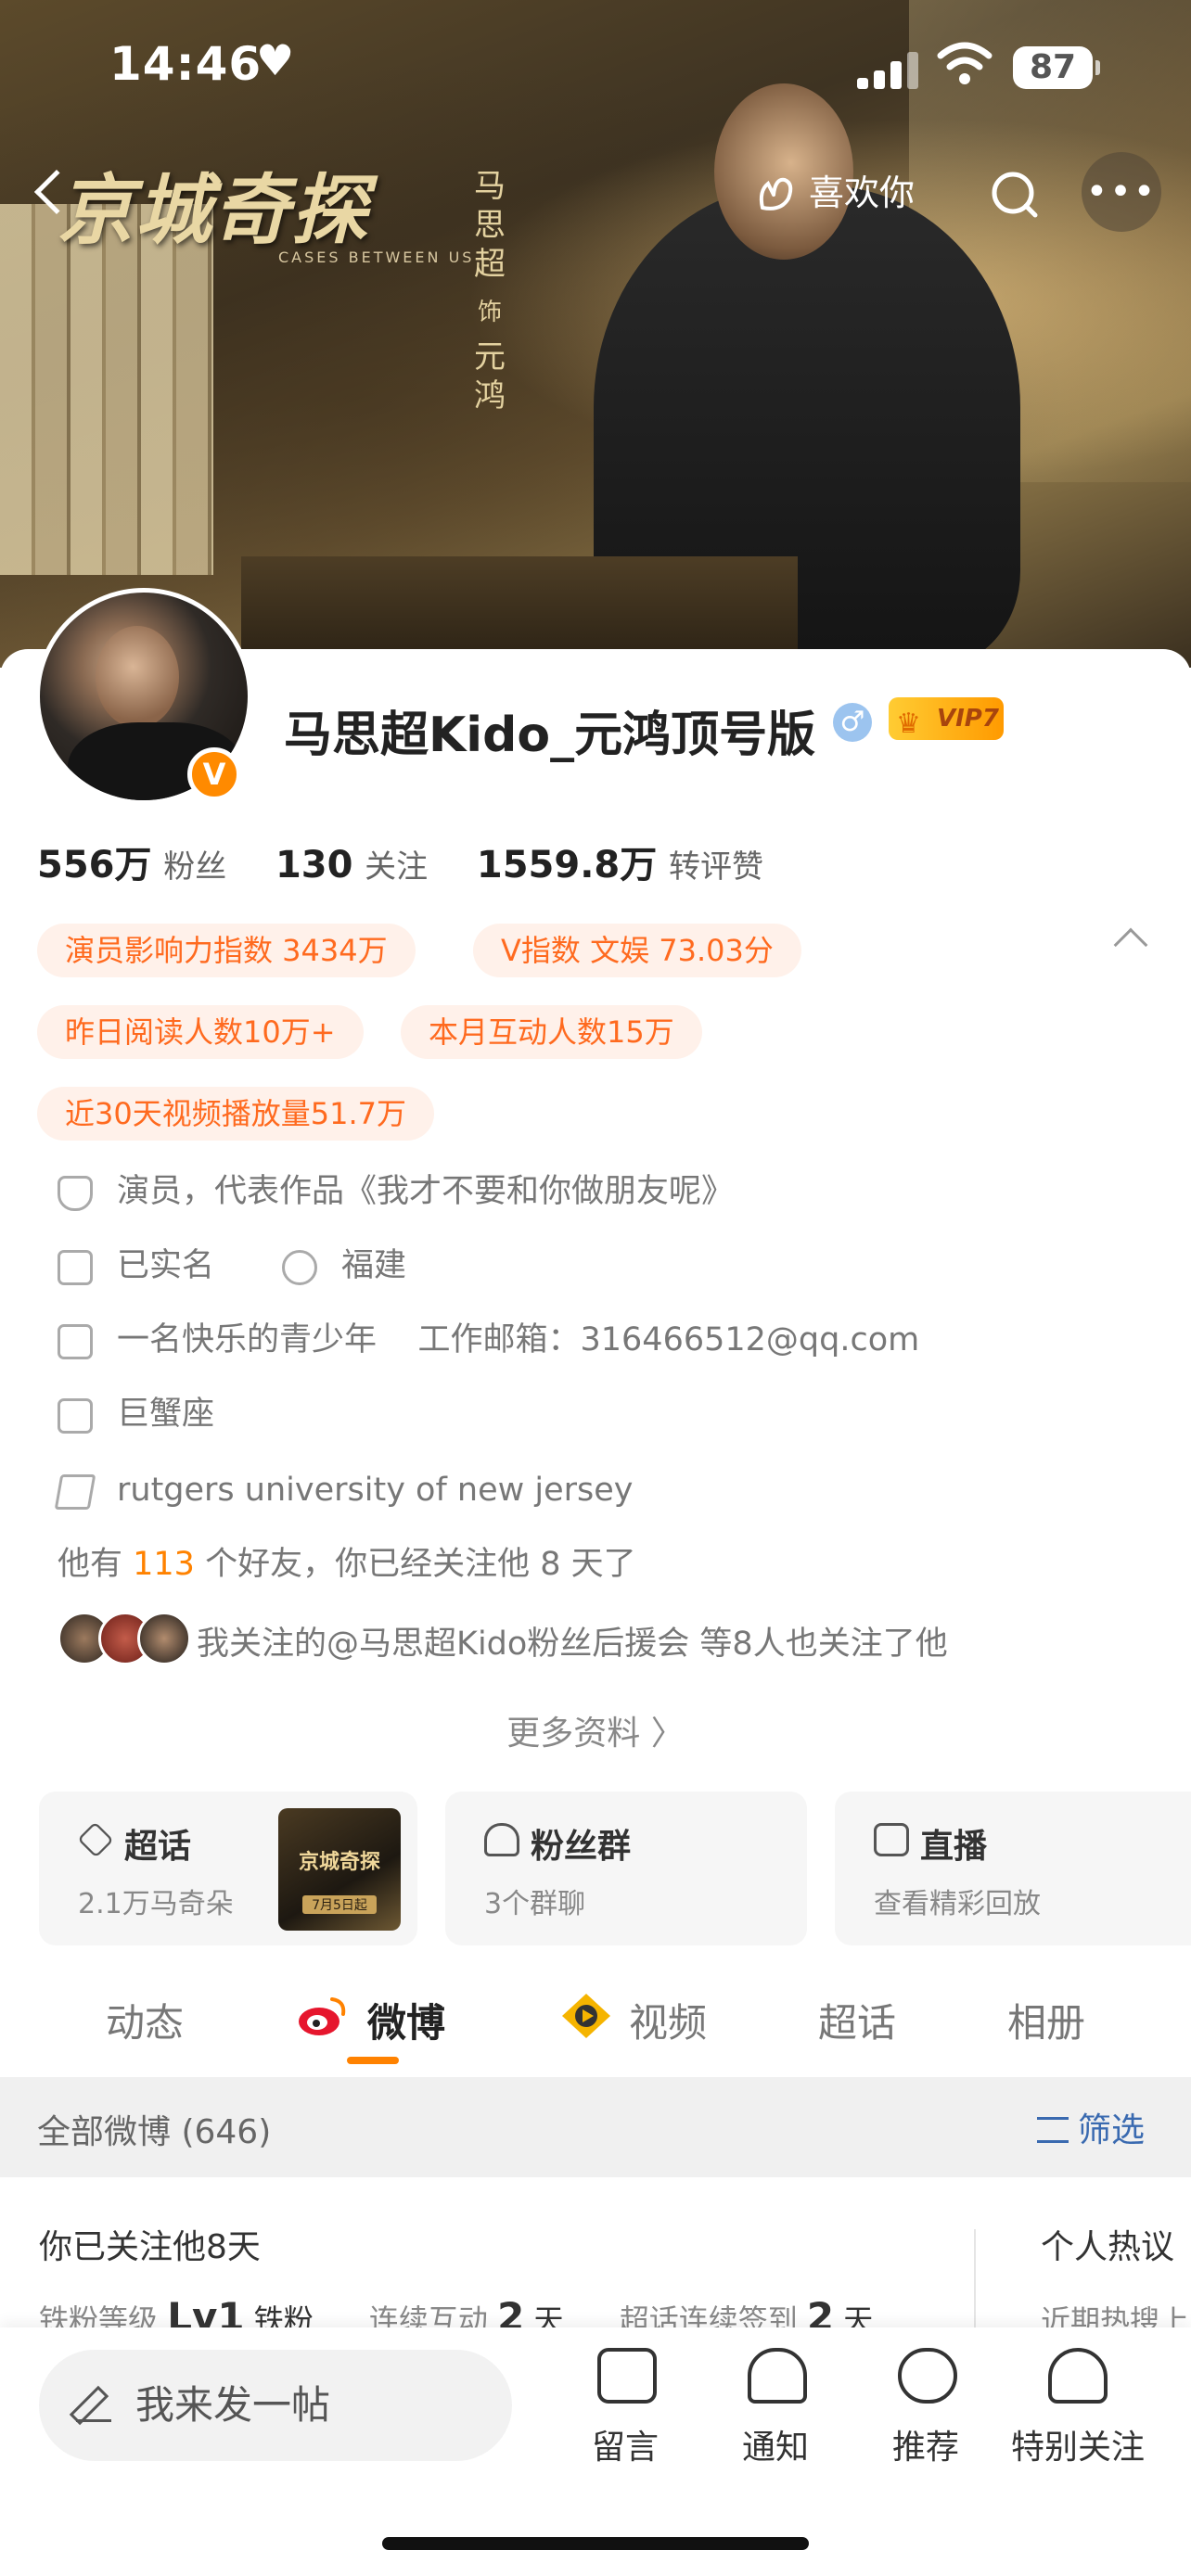 The width and height of the screenshot is (1191, 2576). I want to click on following-label: 关注, so click(397, 867).